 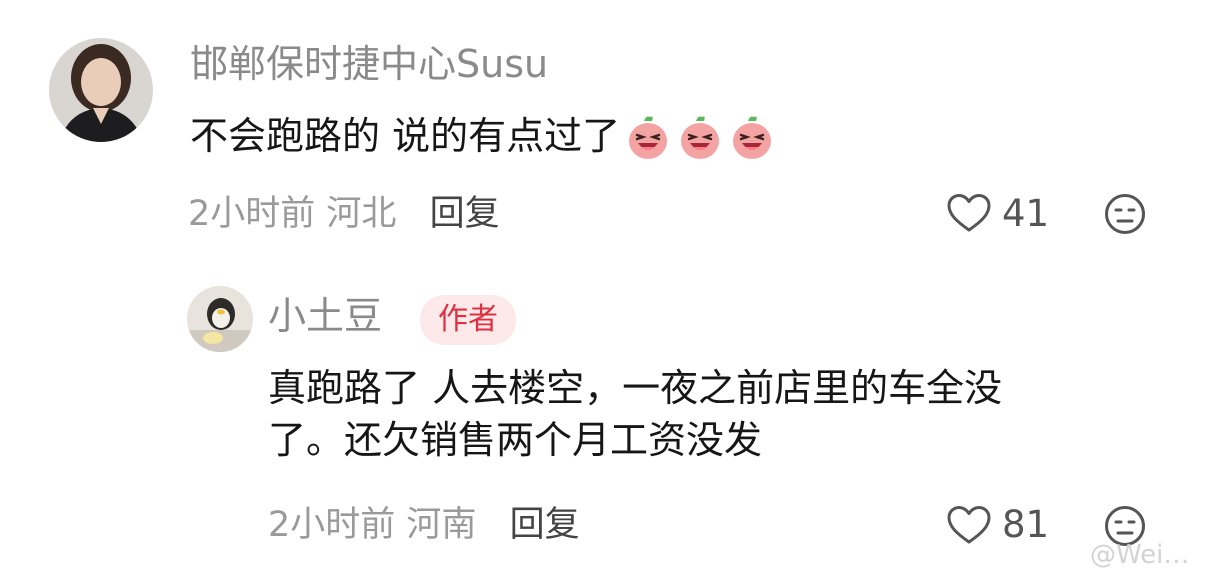 What do you see at coordinates (405, 136) in the screenshot?
I see `comment-text-body: 不会跑路的 说的有点过了` at bounding box center [405, 136].